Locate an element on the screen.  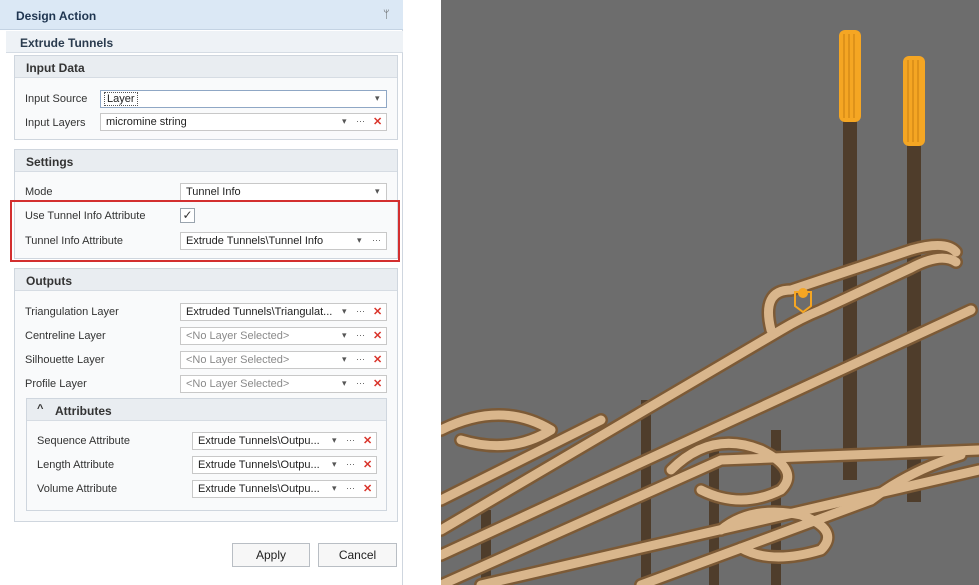
panel-titlebar: Design Action ᛘ is located at coordinates (201, 15).